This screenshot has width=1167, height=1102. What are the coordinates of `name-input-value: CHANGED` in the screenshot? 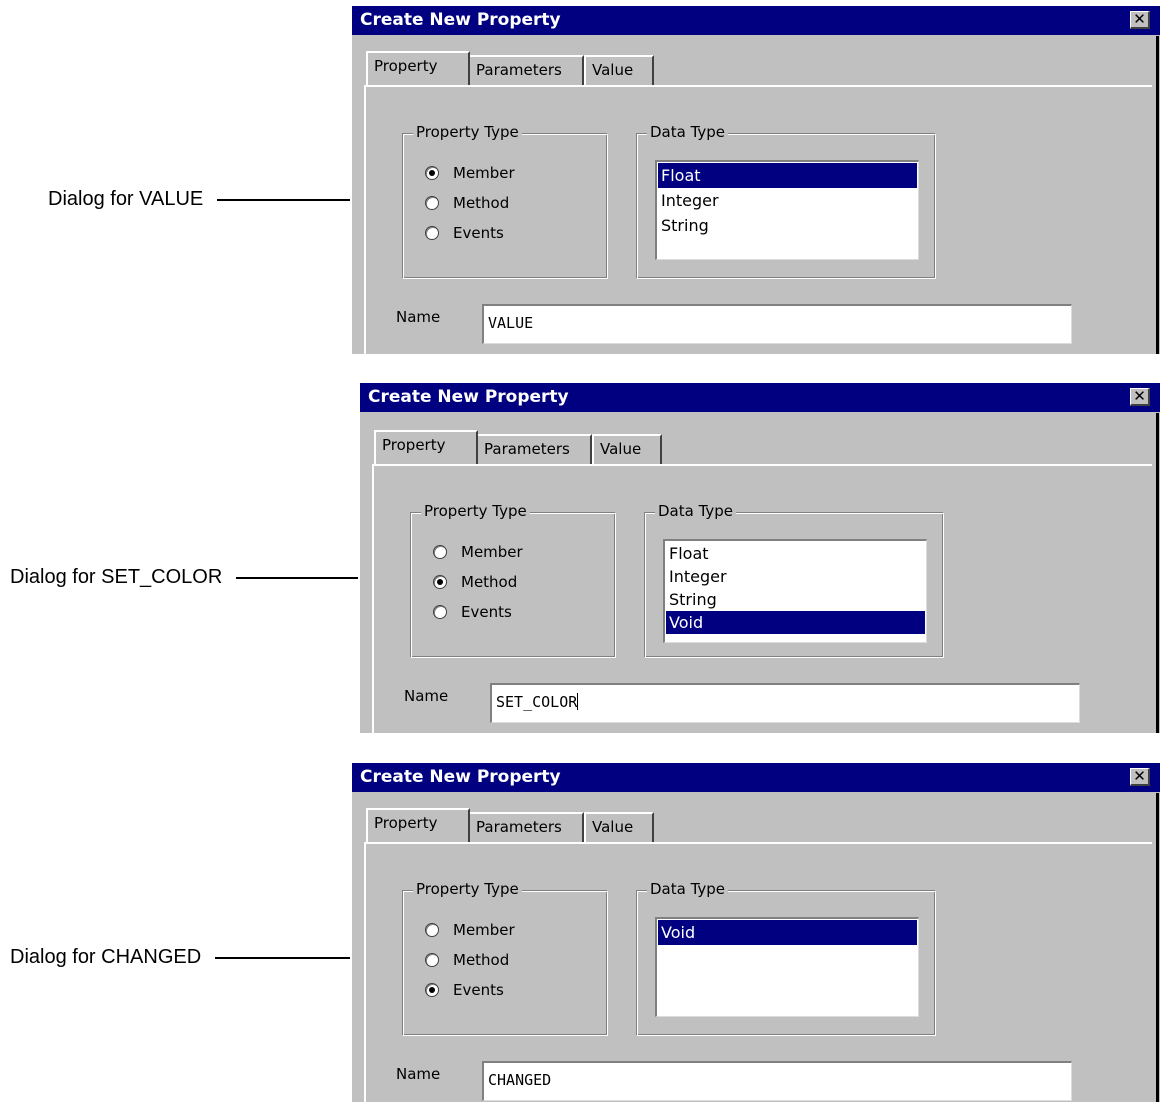 It's located at (520, 1080).